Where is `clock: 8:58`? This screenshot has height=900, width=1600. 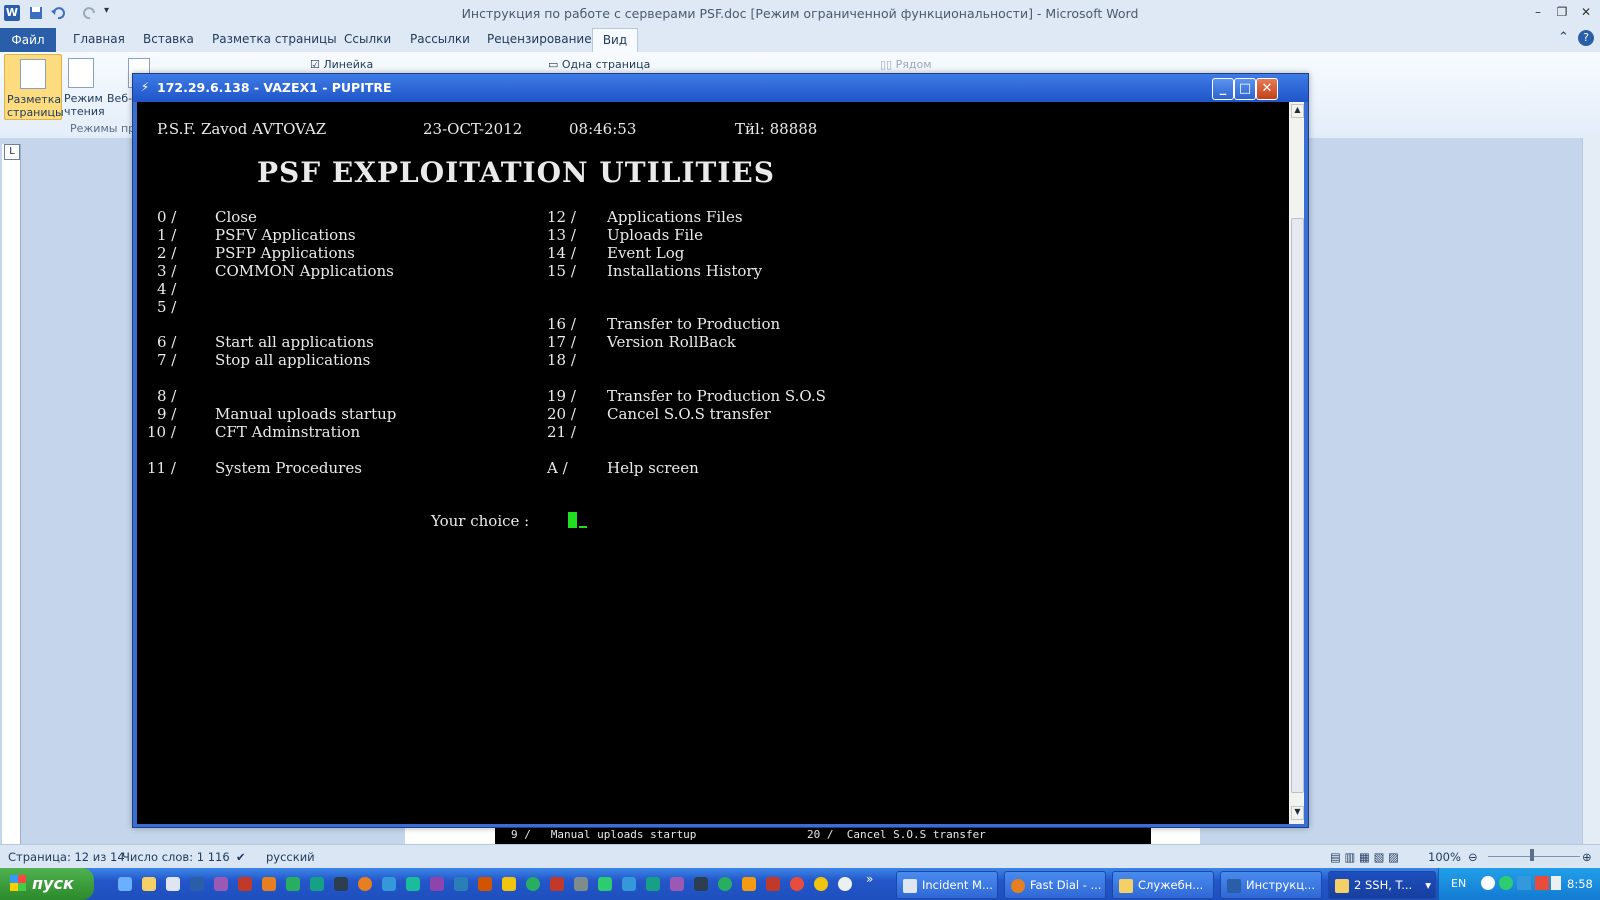 clock: 8:58 is located at coordinates (1580, 884).